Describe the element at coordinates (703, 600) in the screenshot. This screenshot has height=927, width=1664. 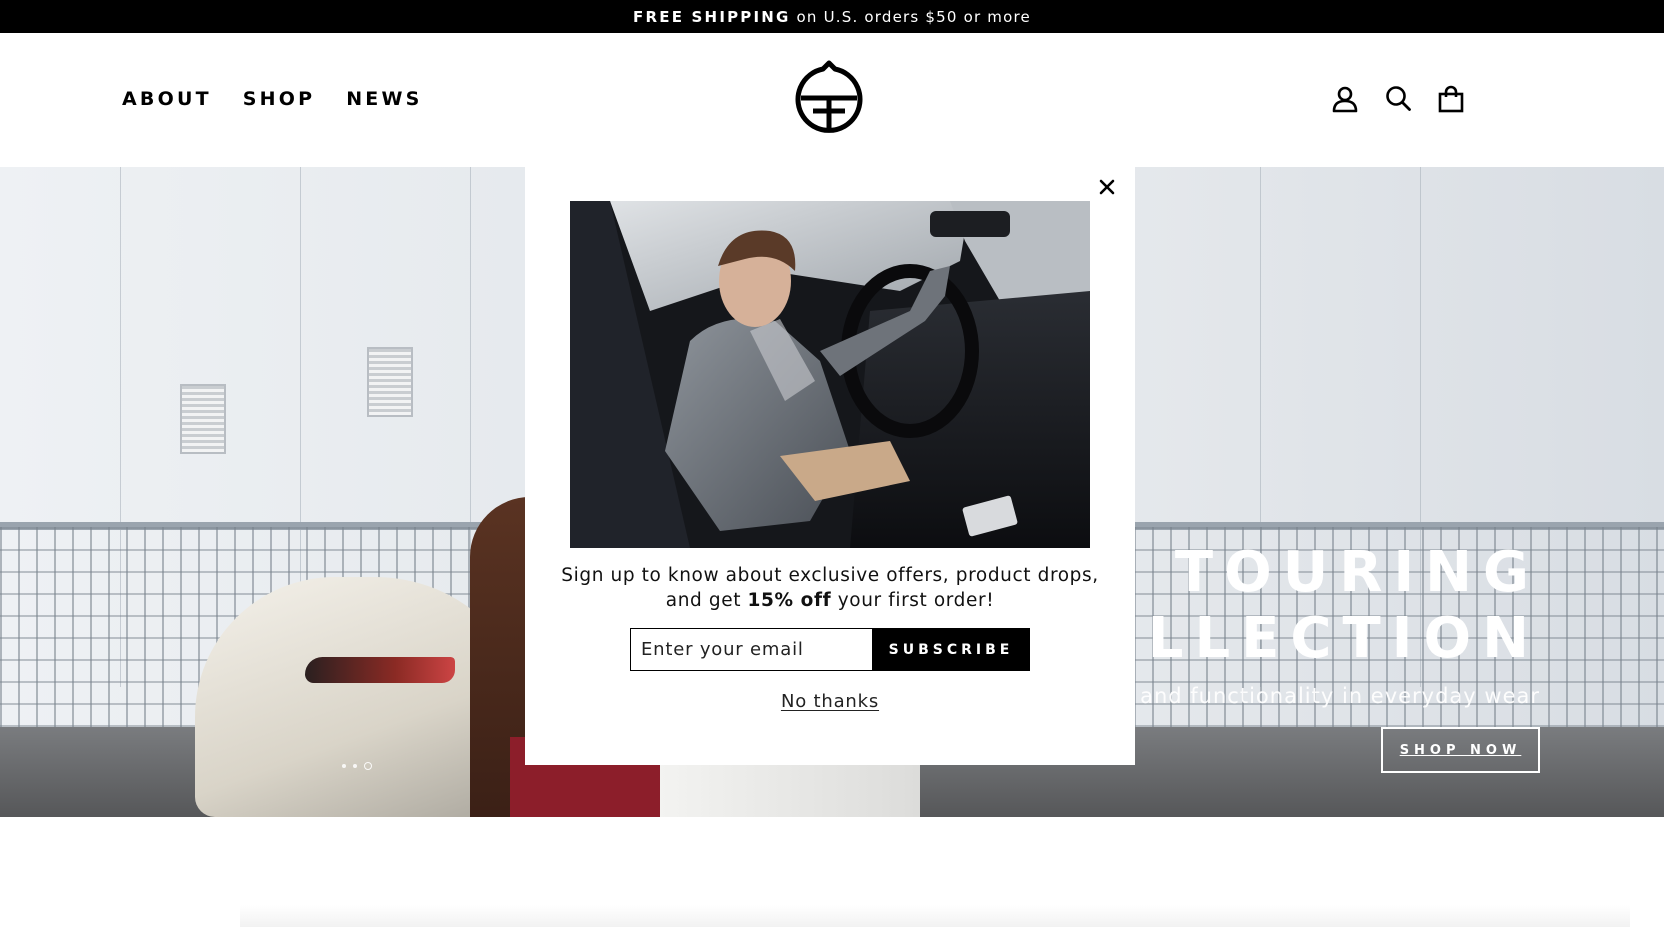
I see `popup-text-prefix: and get` at that location.